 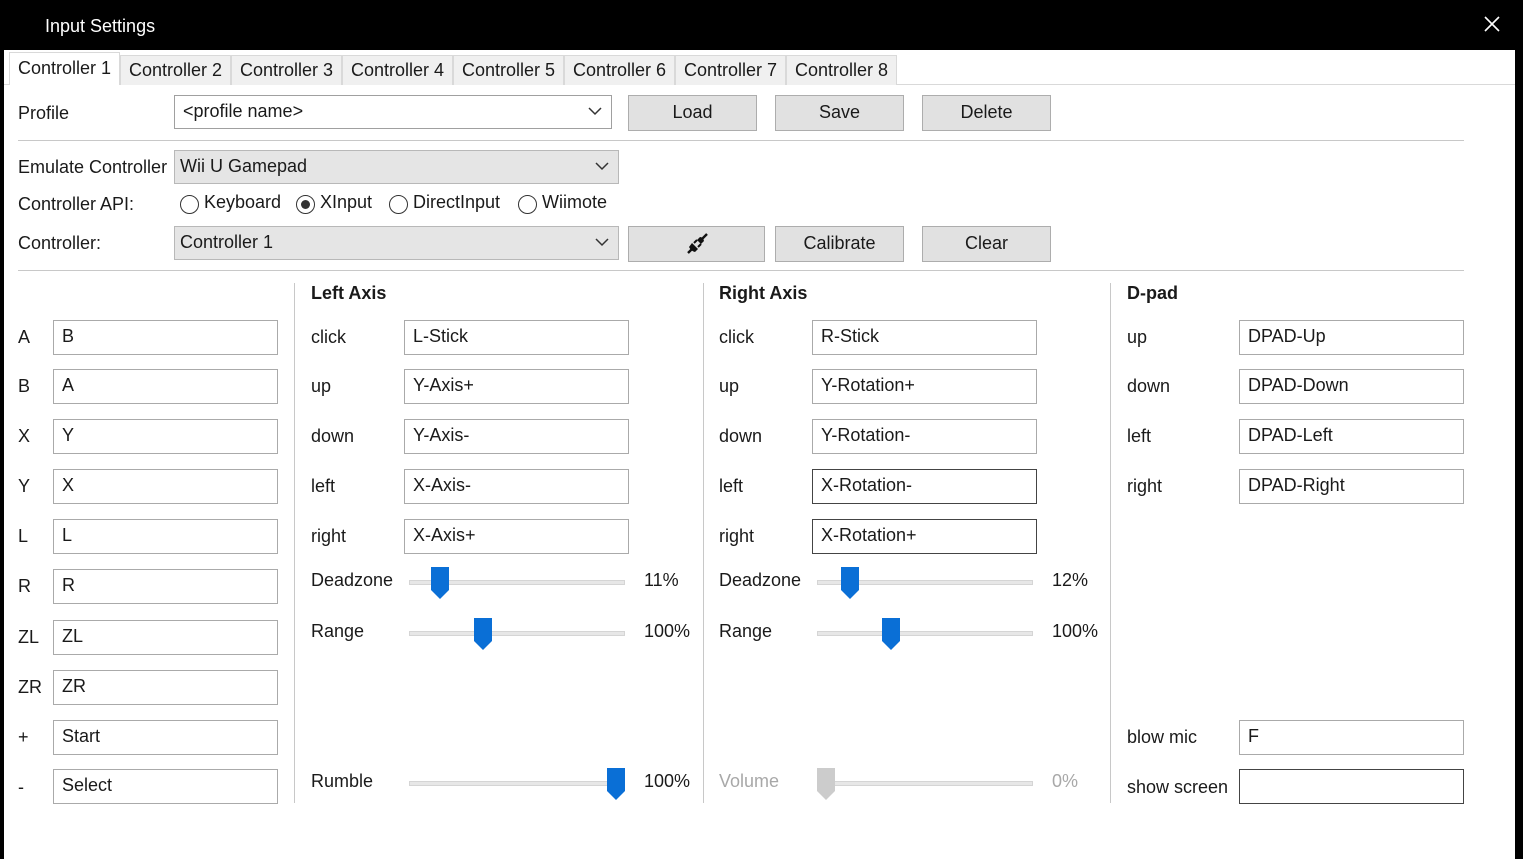 I want to click on right-range-label: Range, so click(x=746, y=631).